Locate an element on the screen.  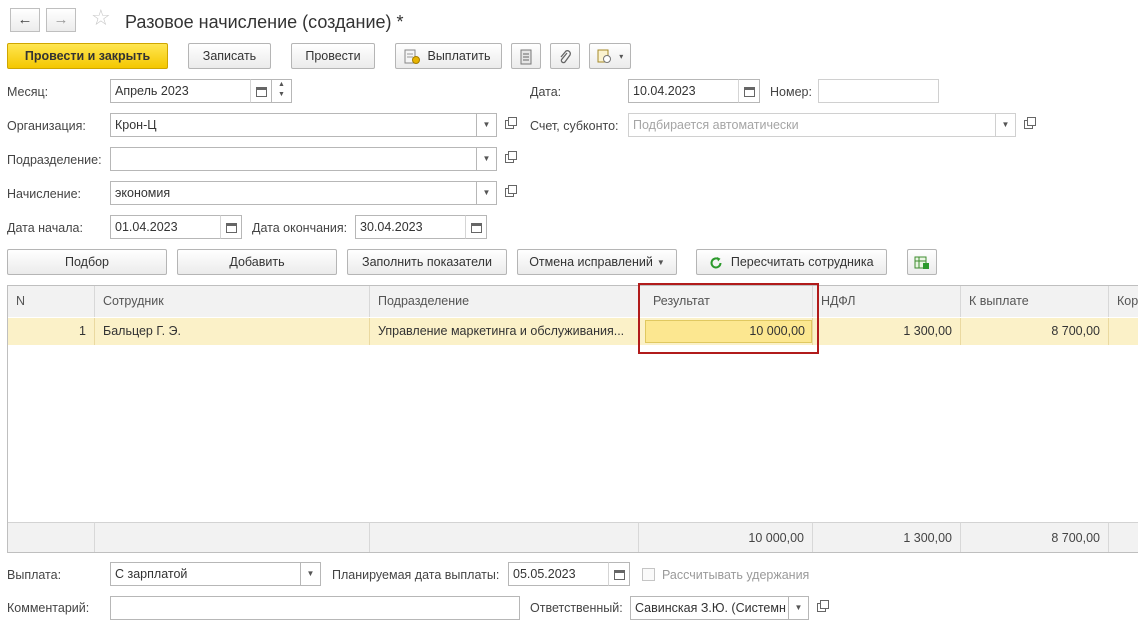
save-button: Записать is located at coordinates (229, 56).